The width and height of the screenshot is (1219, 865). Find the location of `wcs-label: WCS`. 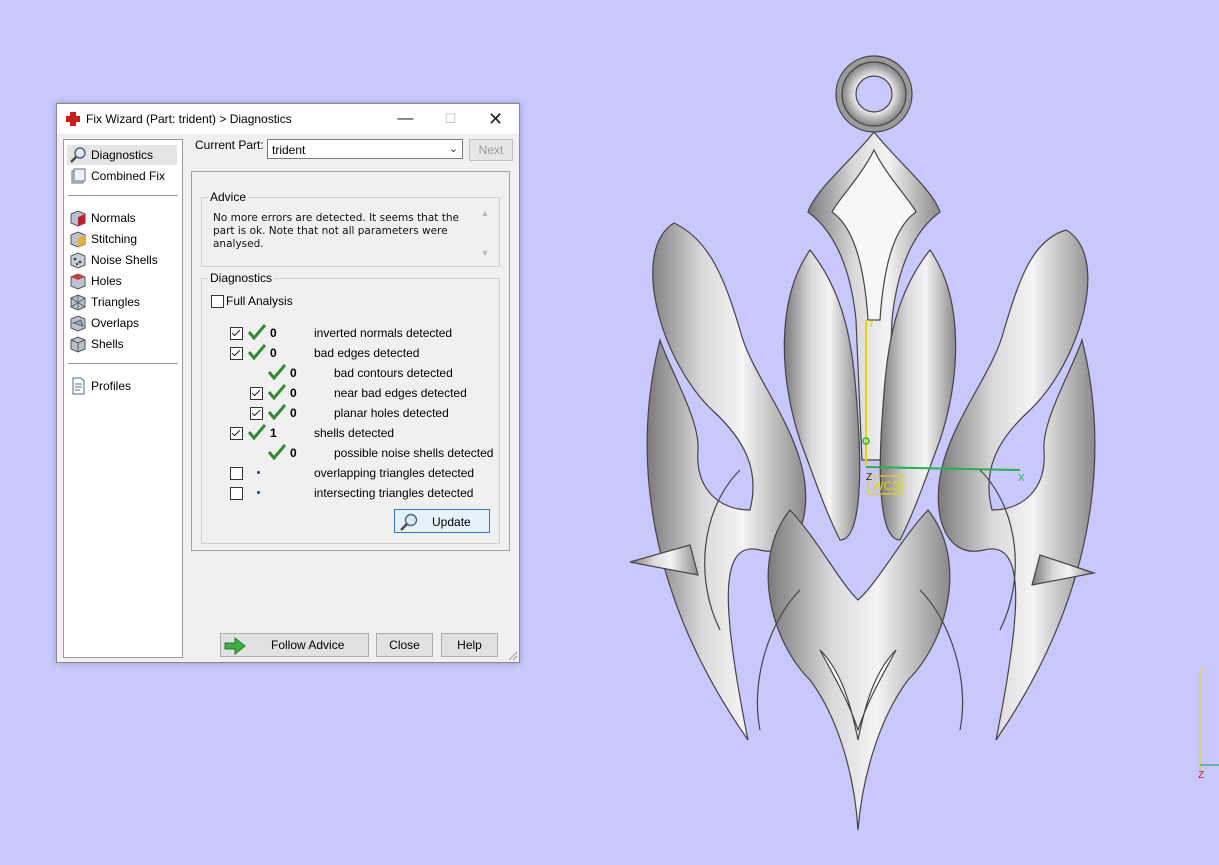

wcs-label: WCS is located at coordinates (886, 486).